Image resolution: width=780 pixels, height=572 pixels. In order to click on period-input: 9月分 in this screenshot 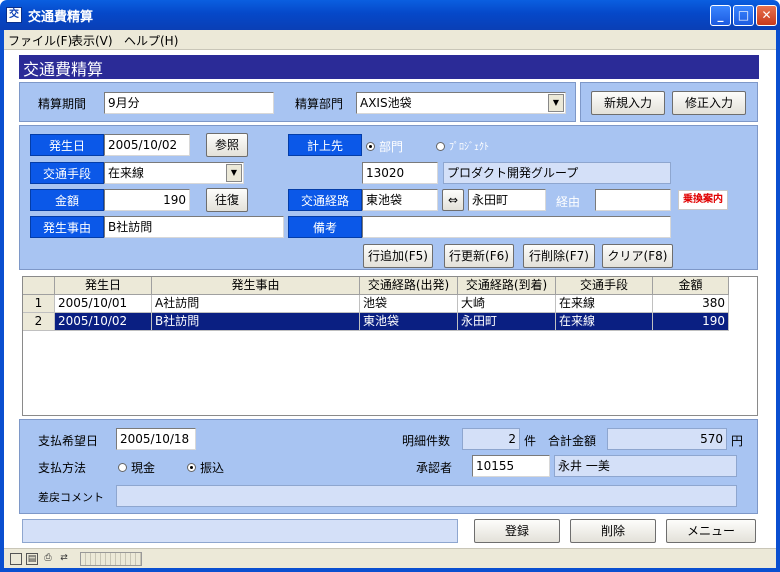, I will do `click(189, 103)`.